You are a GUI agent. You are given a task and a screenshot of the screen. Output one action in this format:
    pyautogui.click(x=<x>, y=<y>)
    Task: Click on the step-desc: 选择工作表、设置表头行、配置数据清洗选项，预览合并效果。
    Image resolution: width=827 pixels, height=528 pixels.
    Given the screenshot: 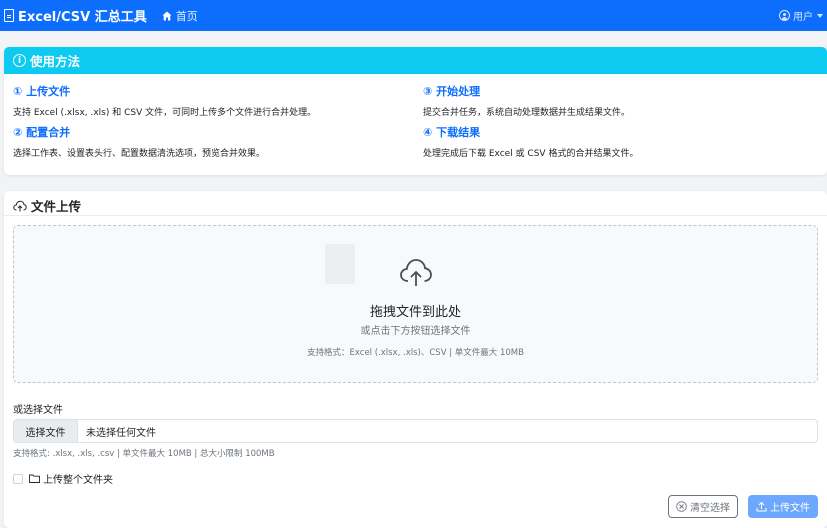 What is the action you would take?
    pyautogui.click(x=139, y=154)
    